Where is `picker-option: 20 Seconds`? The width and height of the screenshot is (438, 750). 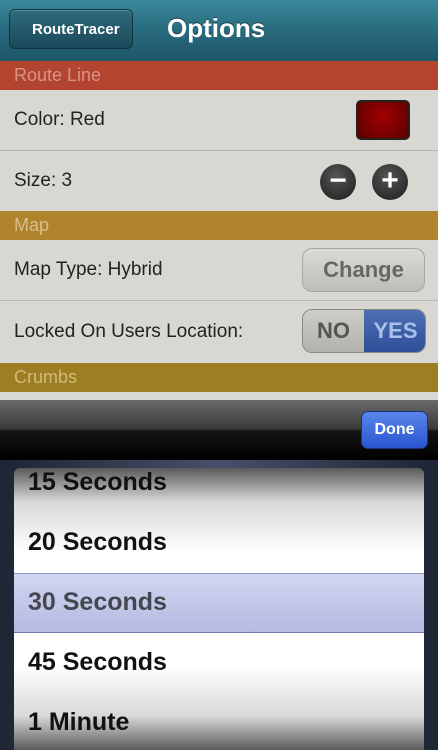
picker-option: 20 Seconds is located at coordinates (97, 542).